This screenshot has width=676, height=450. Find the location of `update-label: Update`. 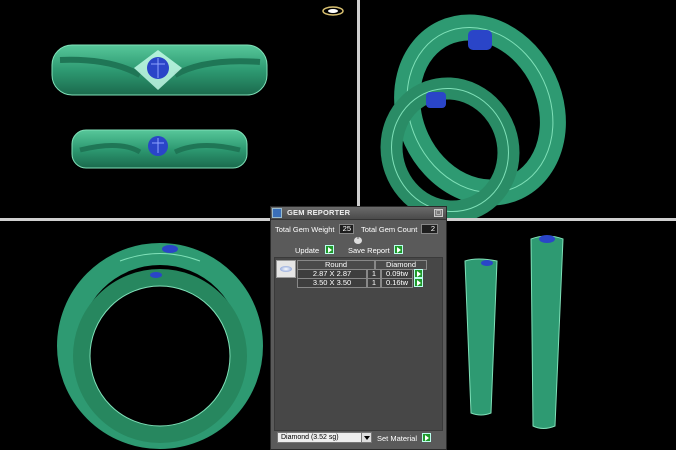

update-label: Update is located at coordinates (307, 250).